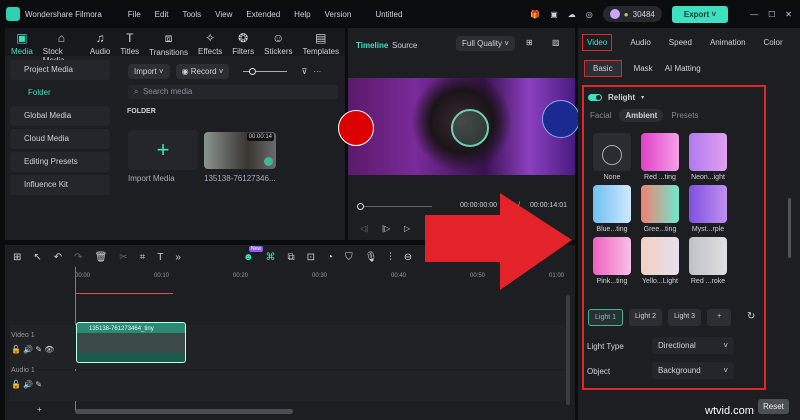  I want to click on preset-8: Red ...roke, so click(708, 261).